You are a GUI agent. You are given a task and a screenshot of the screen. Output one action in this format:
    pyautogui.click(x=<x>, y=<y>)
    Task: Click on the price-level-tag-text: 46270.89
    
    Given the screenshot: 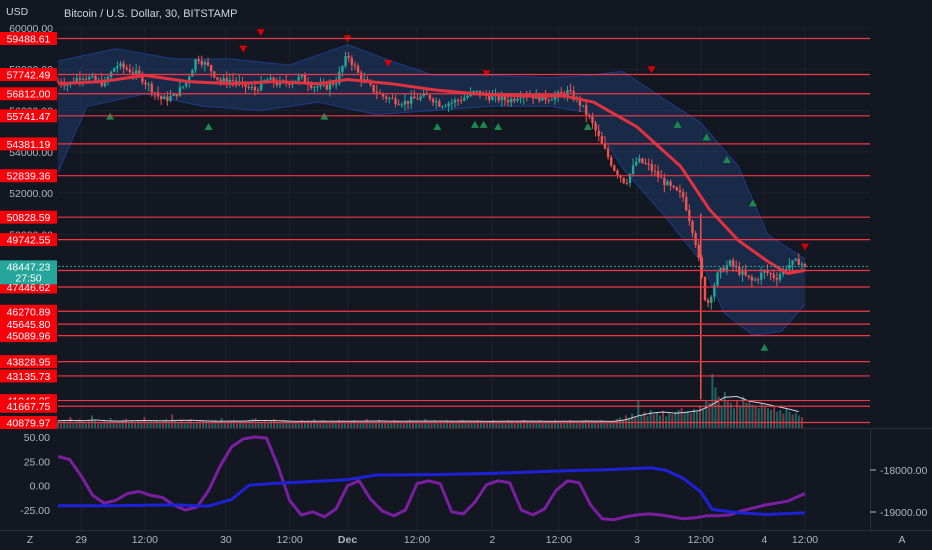 What is the action you would take?
    pyautogui.click(x=29, y=312)
    